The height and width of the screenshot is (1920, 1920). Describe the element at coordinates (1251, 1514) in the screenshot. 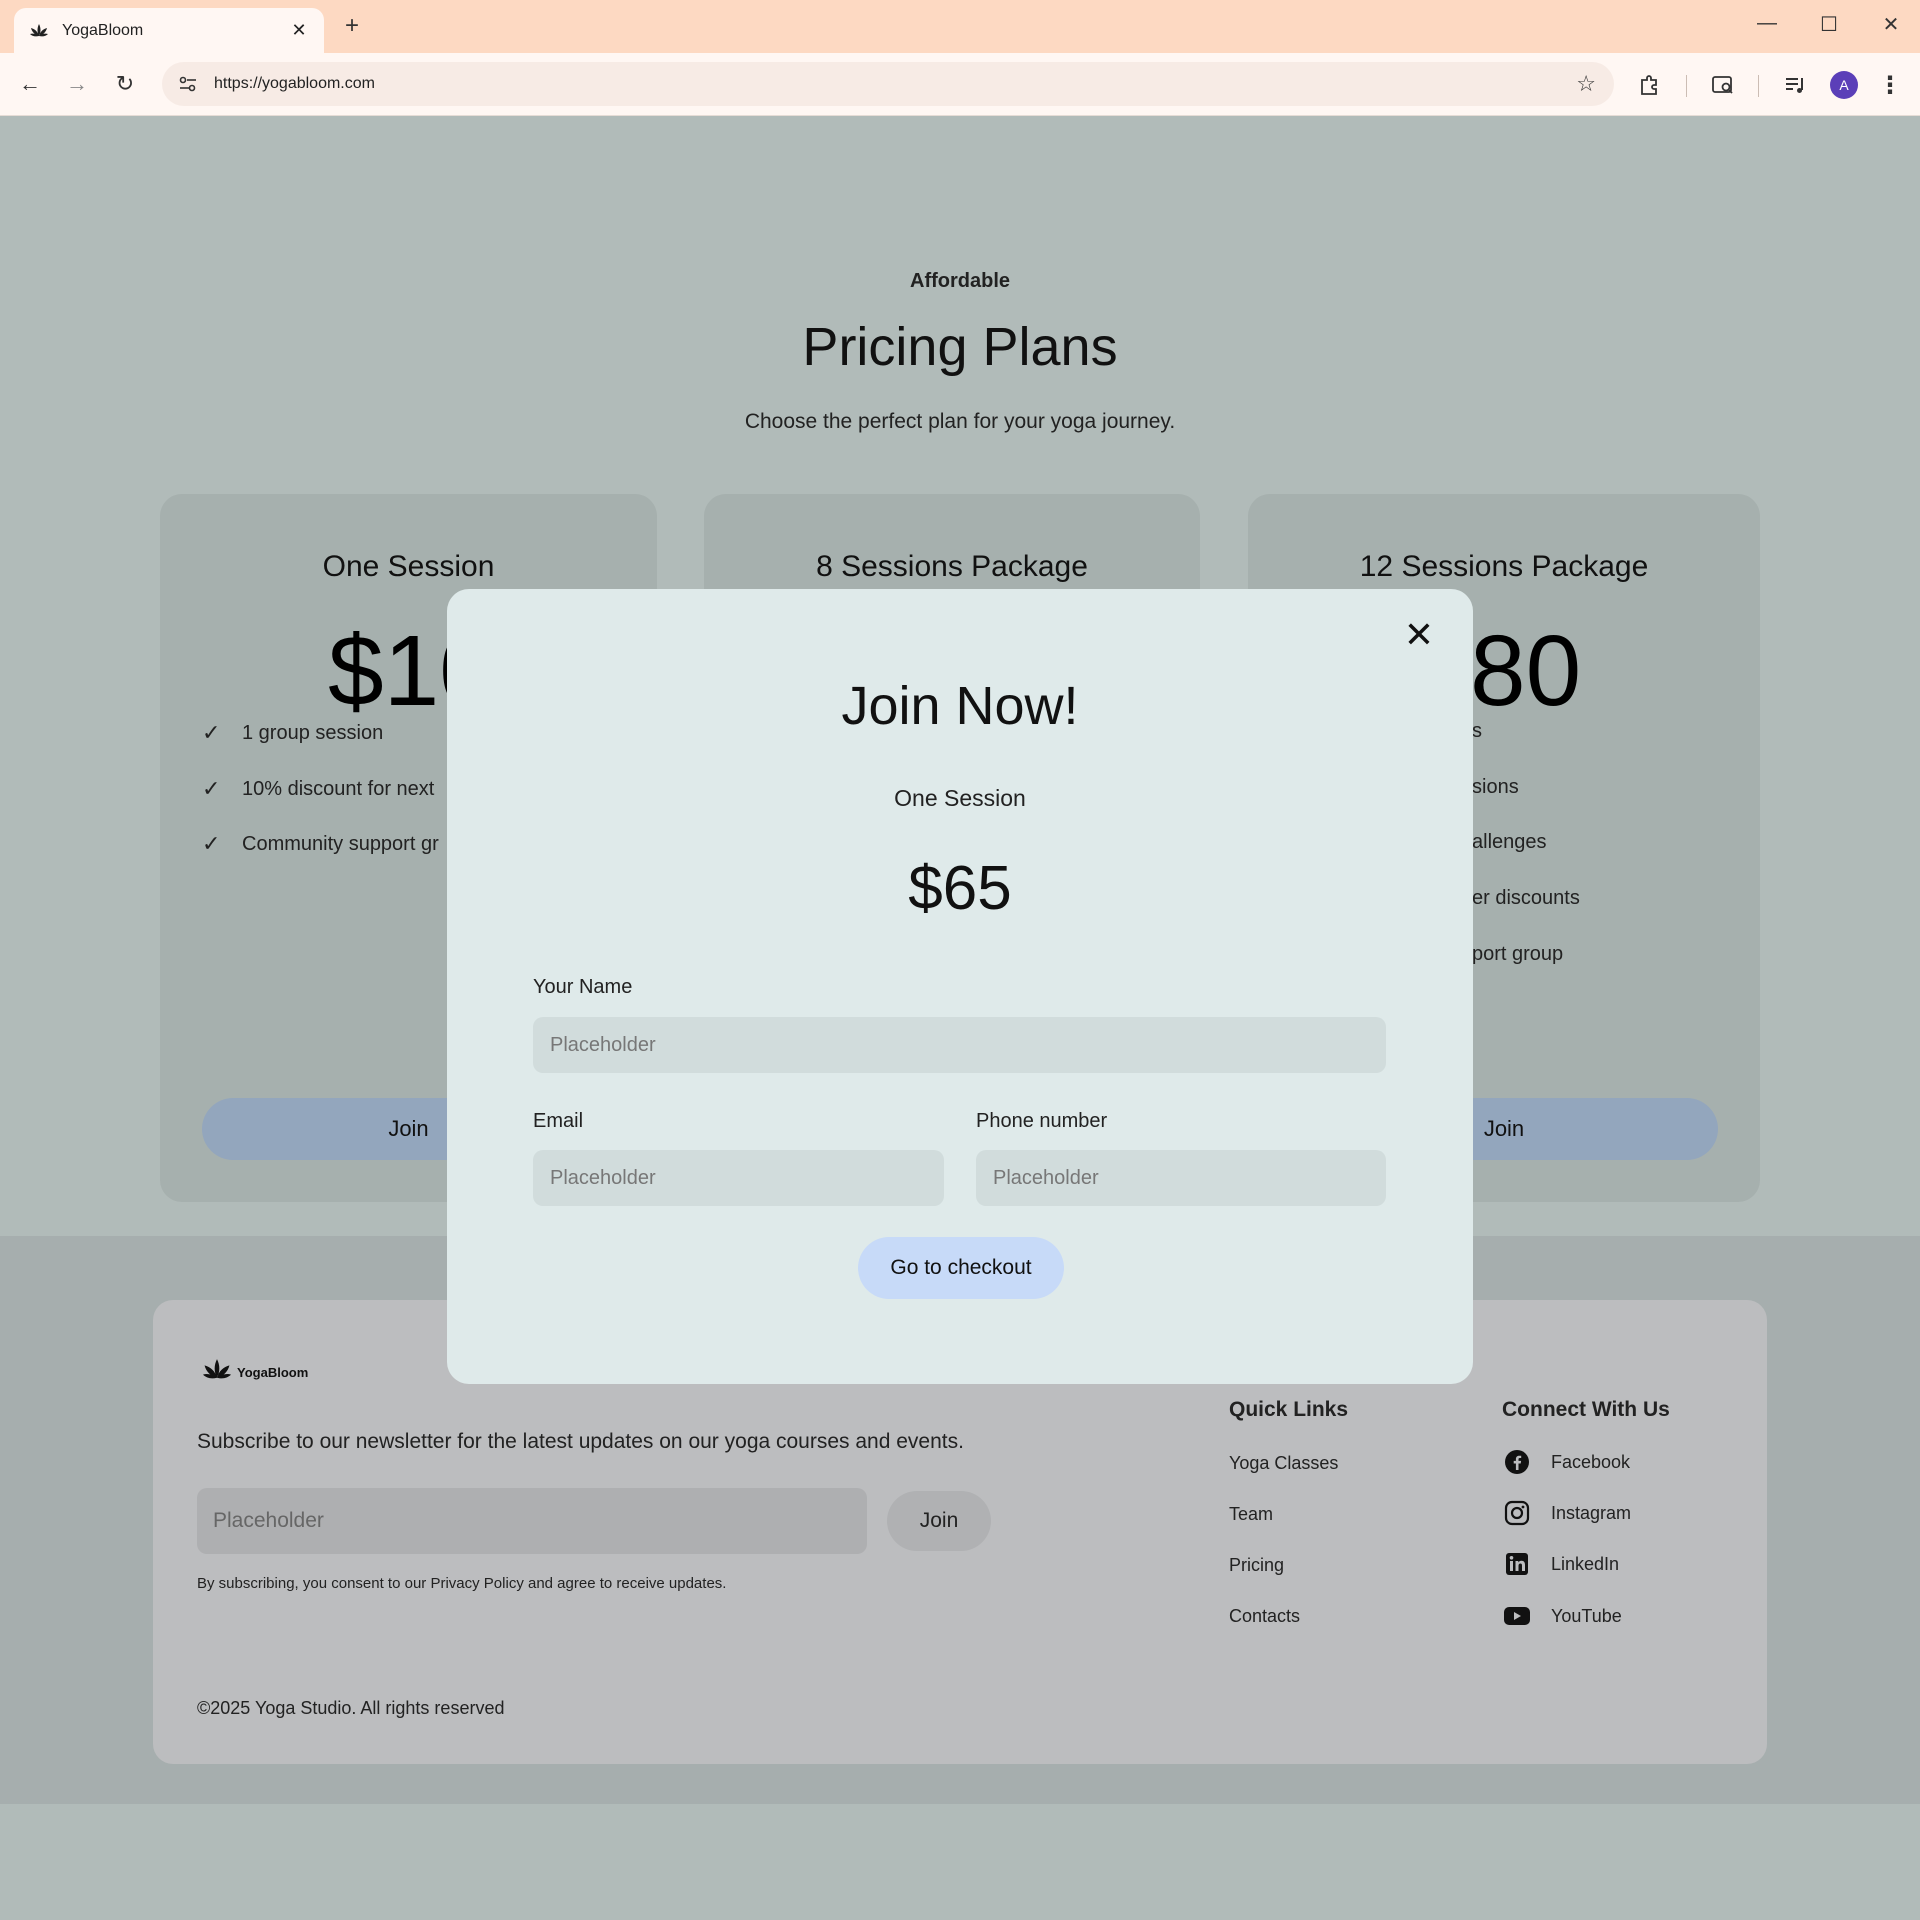

I see `footer-link-team: Team` at that location.